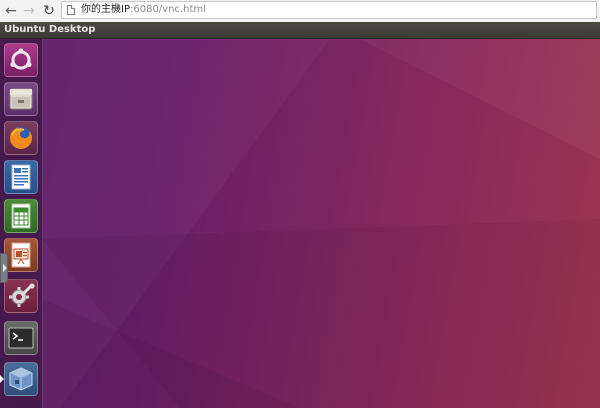 This screenshot has height=408, width=600. I want to click on launcher-item-settings, so click(21, 296).